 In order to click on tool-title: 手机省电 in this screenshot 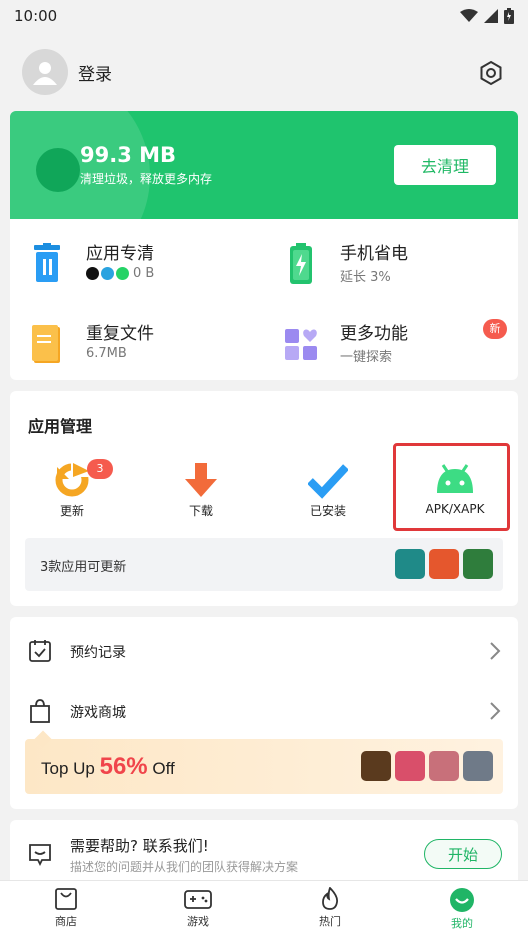, I will do `click(374, 254)`.